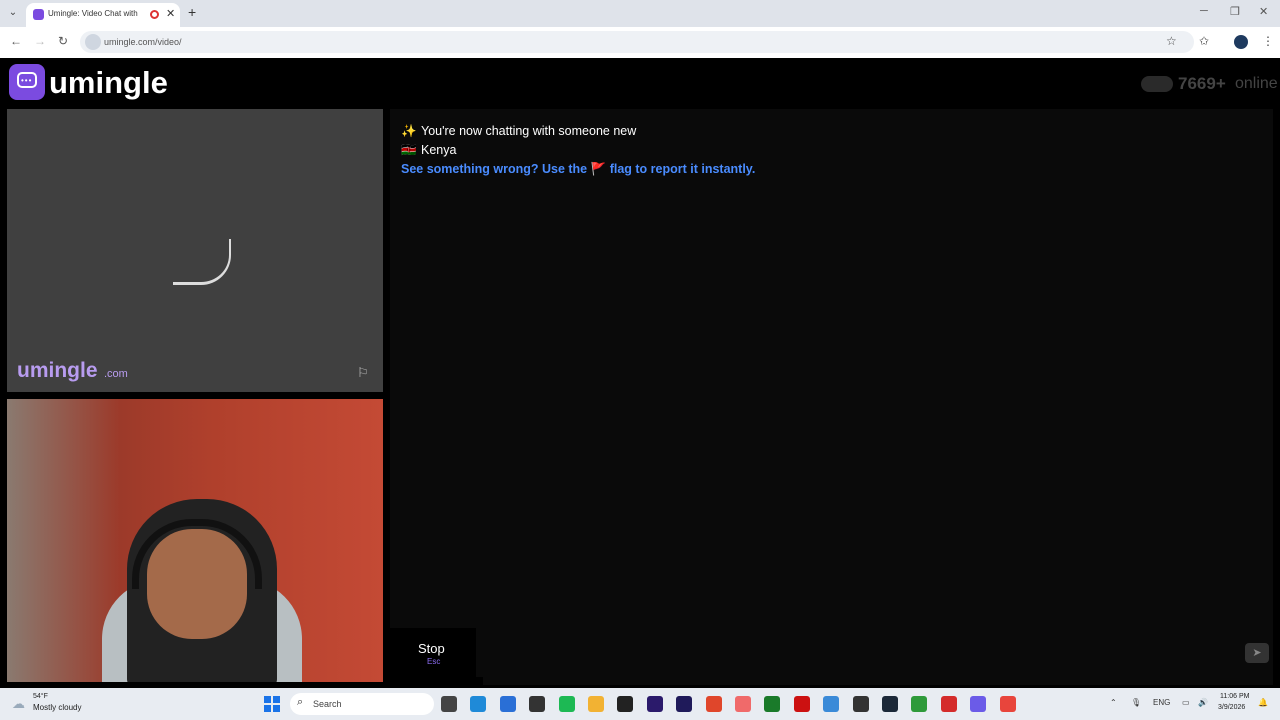 This screenshot has height=720, width=1280. What do you see at coordinates (409, 150) in the screenshot?
I see `kenya-flag-icon: 🇰🇪` at bounding box center [409, 150].